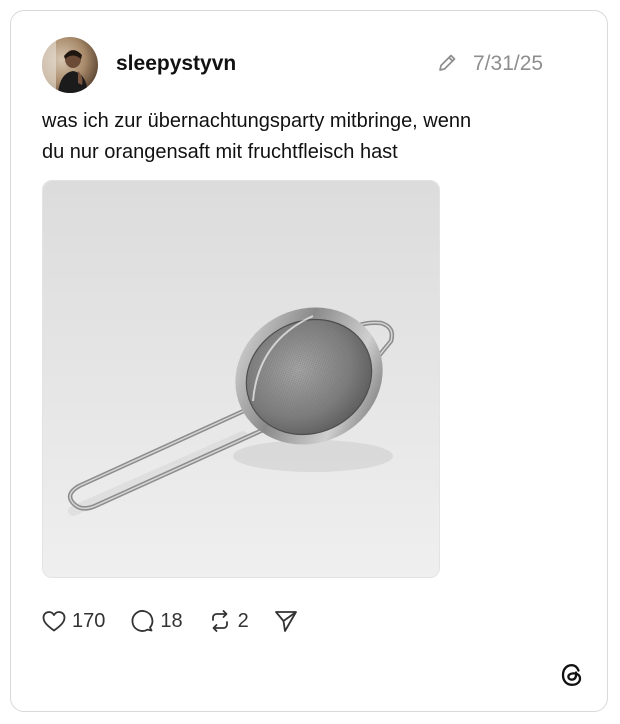 The image size is (620, 724). Describe the element at coordinates (447, 63) in the screenshot. I see `pencil-icon` at that location.